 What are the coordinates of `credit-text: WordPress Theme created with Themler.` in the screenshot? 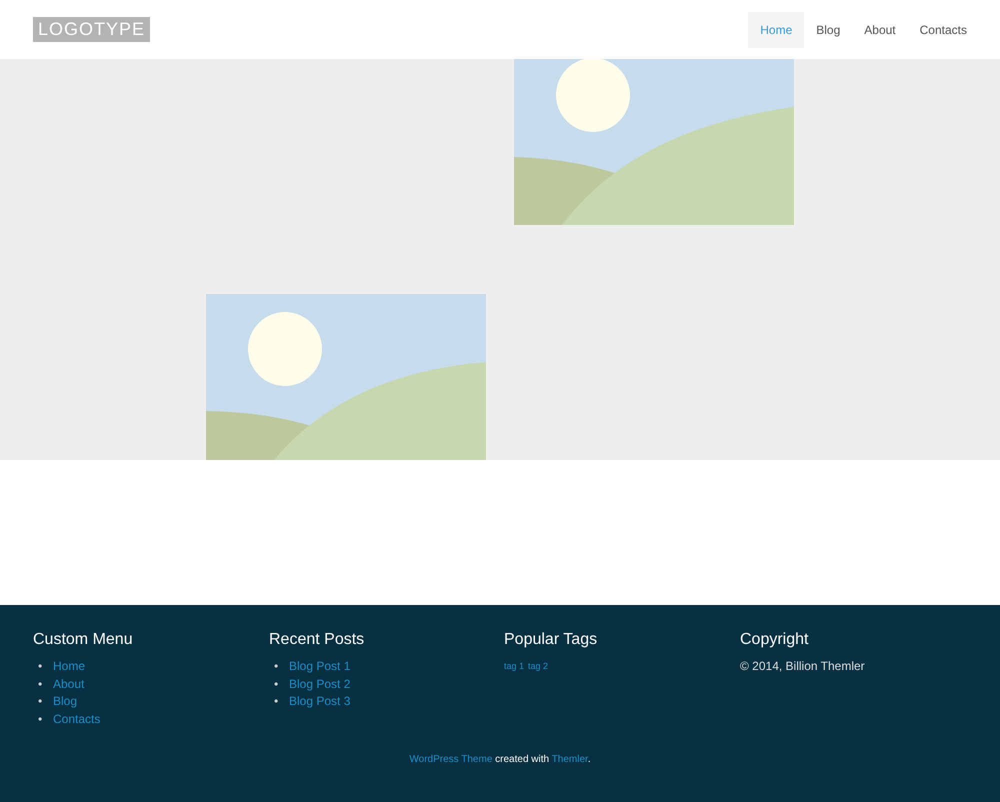 It's located at (500, 759).